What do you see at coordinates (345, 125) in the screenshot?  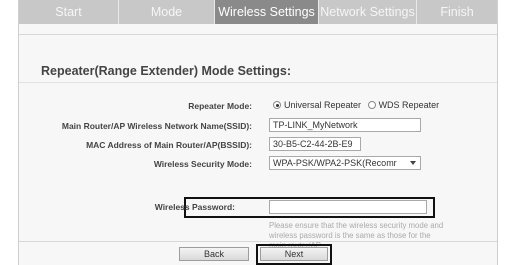 I see `ssid-input: TP-LINK_MyNetwork` at bounding box center [345, 125].